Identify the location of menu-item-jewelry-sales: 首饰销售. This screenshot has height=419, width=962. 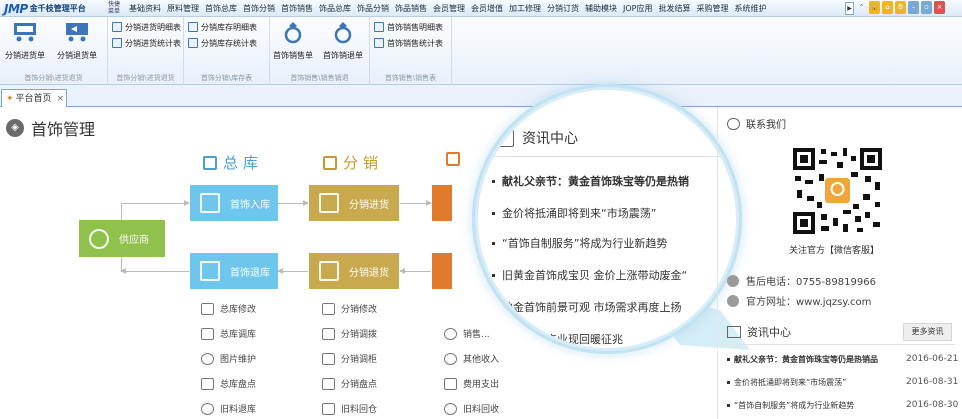
(297, 8).